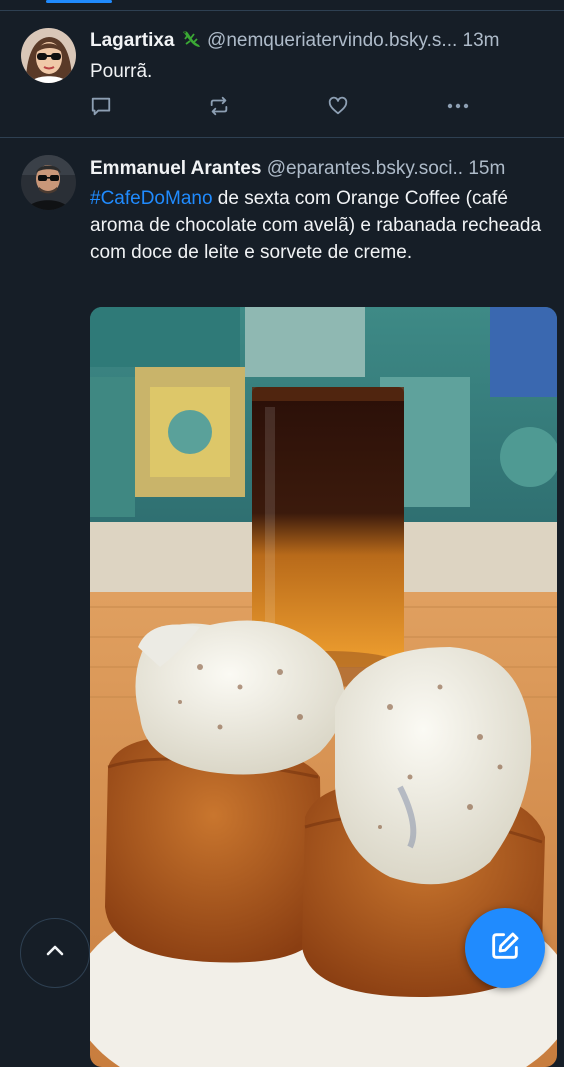 The image size is (564, 1067). I want to click on compose-icon, so click(505, 948).